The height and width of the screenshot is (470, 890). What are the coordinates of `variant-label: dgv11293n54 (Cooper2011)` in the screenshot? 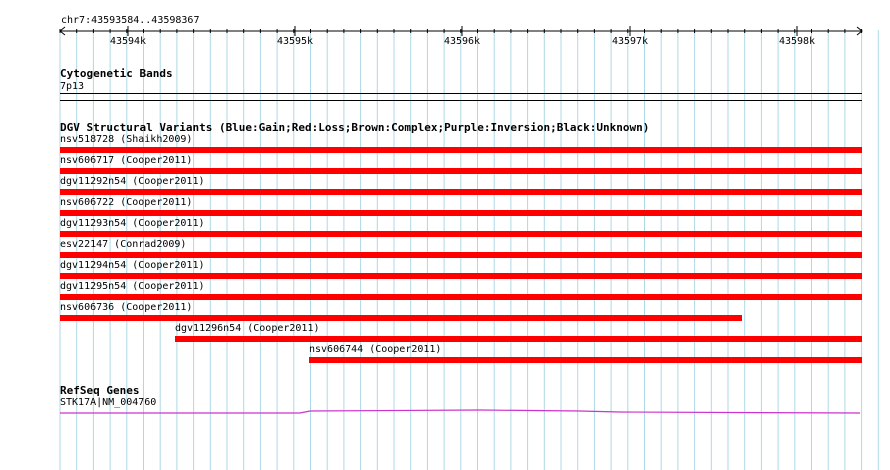 It's located at (132, 224).